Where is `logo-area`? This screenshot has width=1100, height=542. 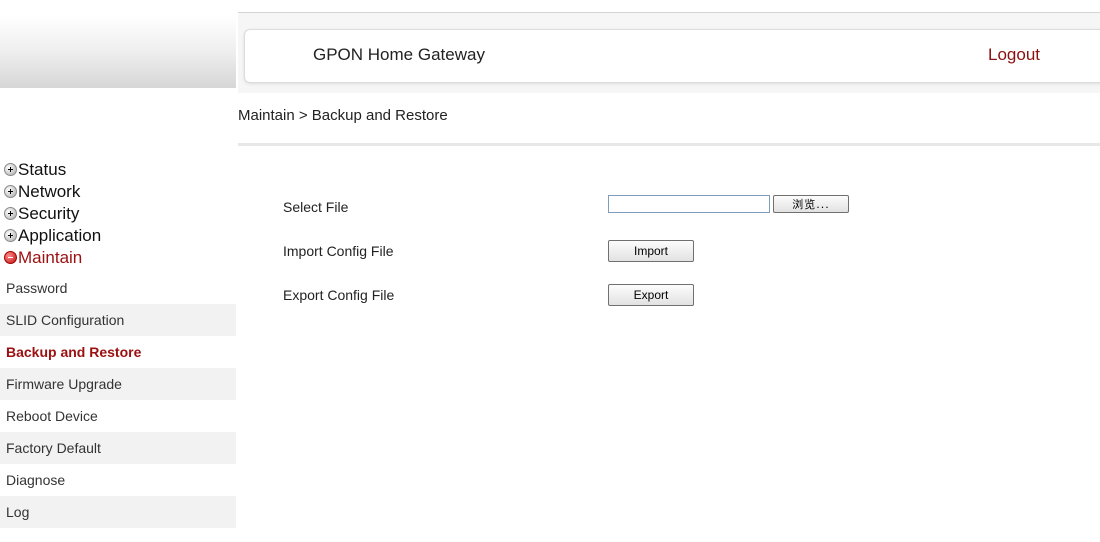
logo-area is located at coordinates (118, 52).